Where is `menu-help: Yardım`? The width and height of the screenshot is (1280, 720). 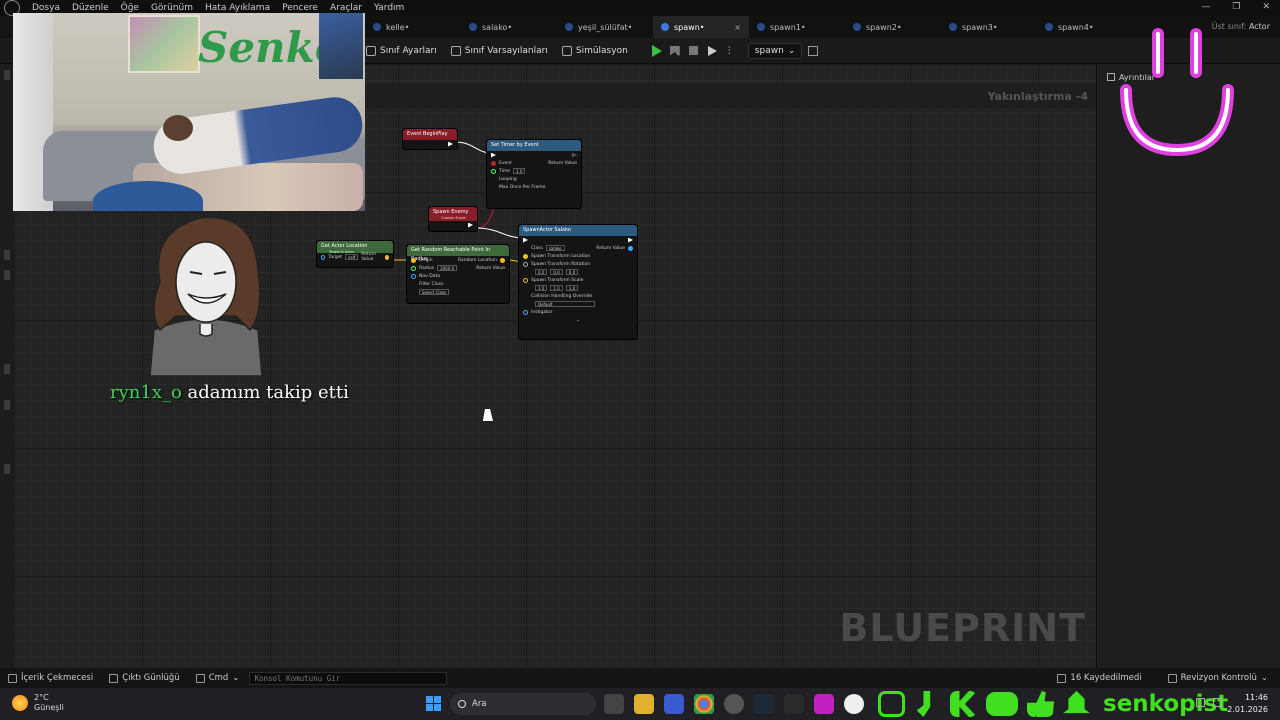
menu-help: Yardım is located at coordinates (389, 8).